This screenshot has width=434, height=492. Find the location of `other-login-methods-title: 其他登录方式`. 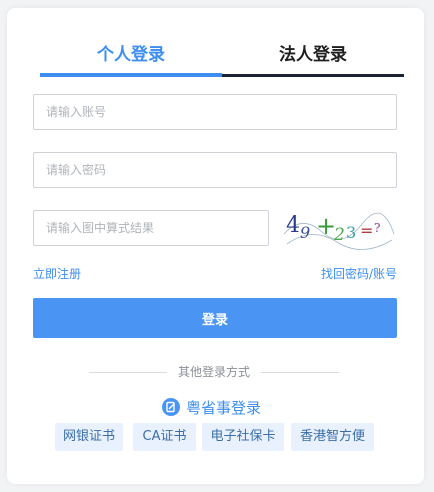

other-login-methods-title: 其他登录方式 is located at coordinates (213, 372).